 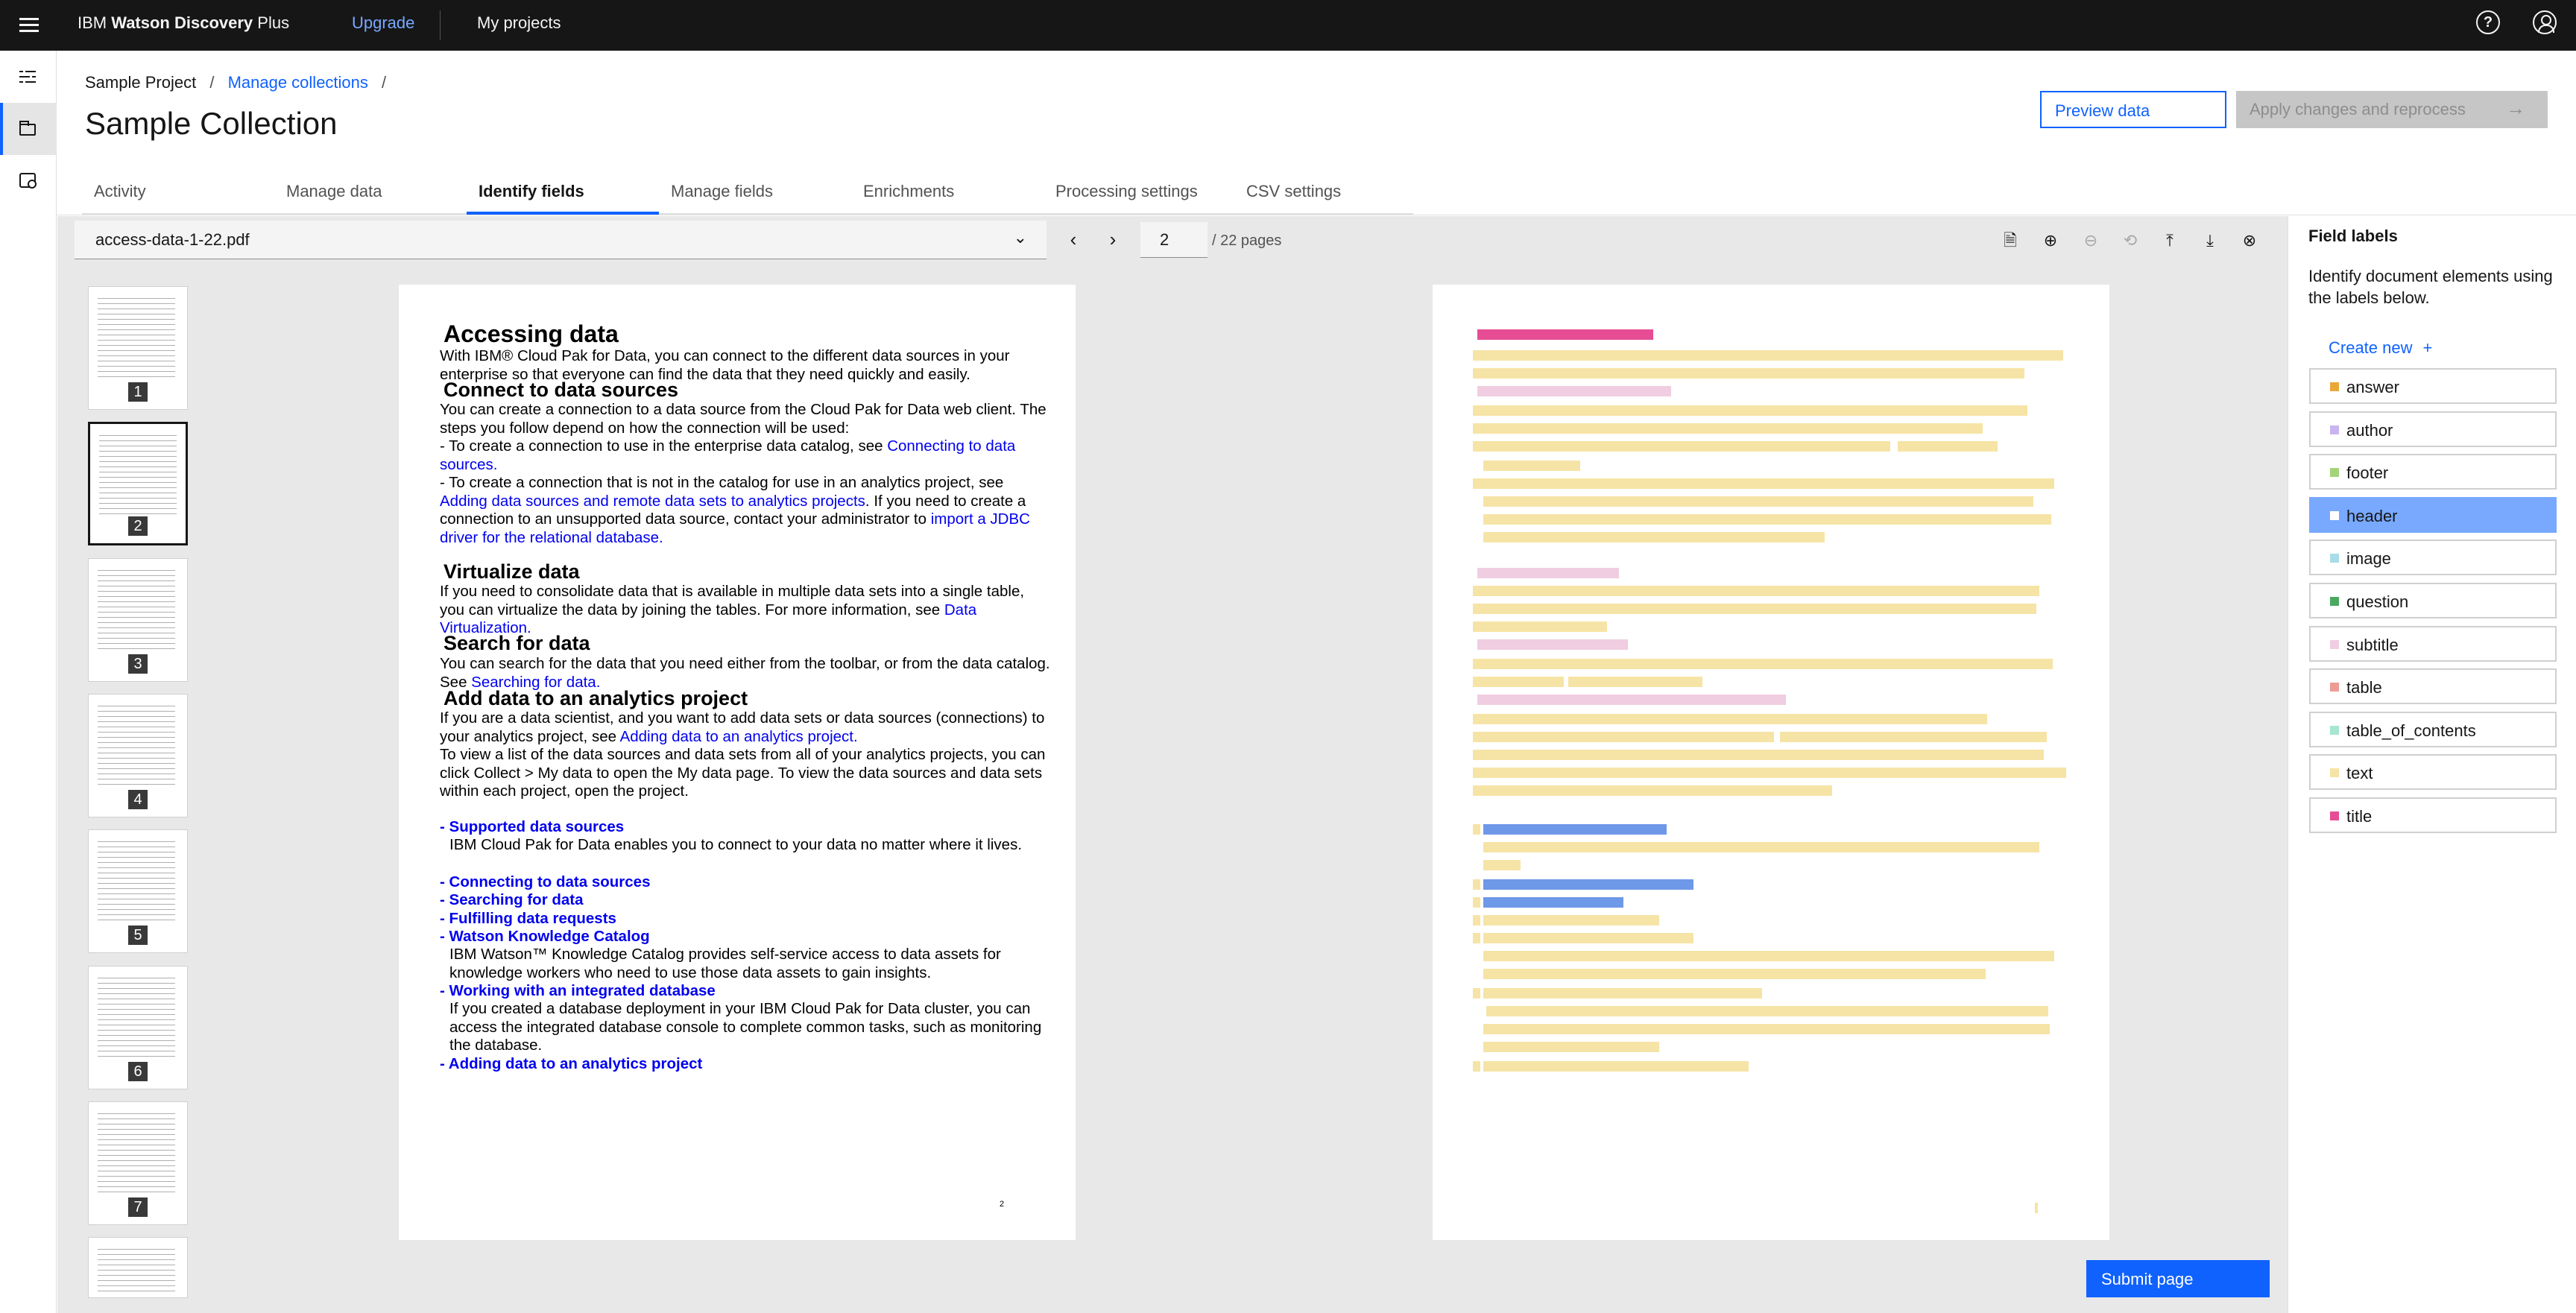 I want to click on doc-link: Supported data sources, so click(x=537, y=826).